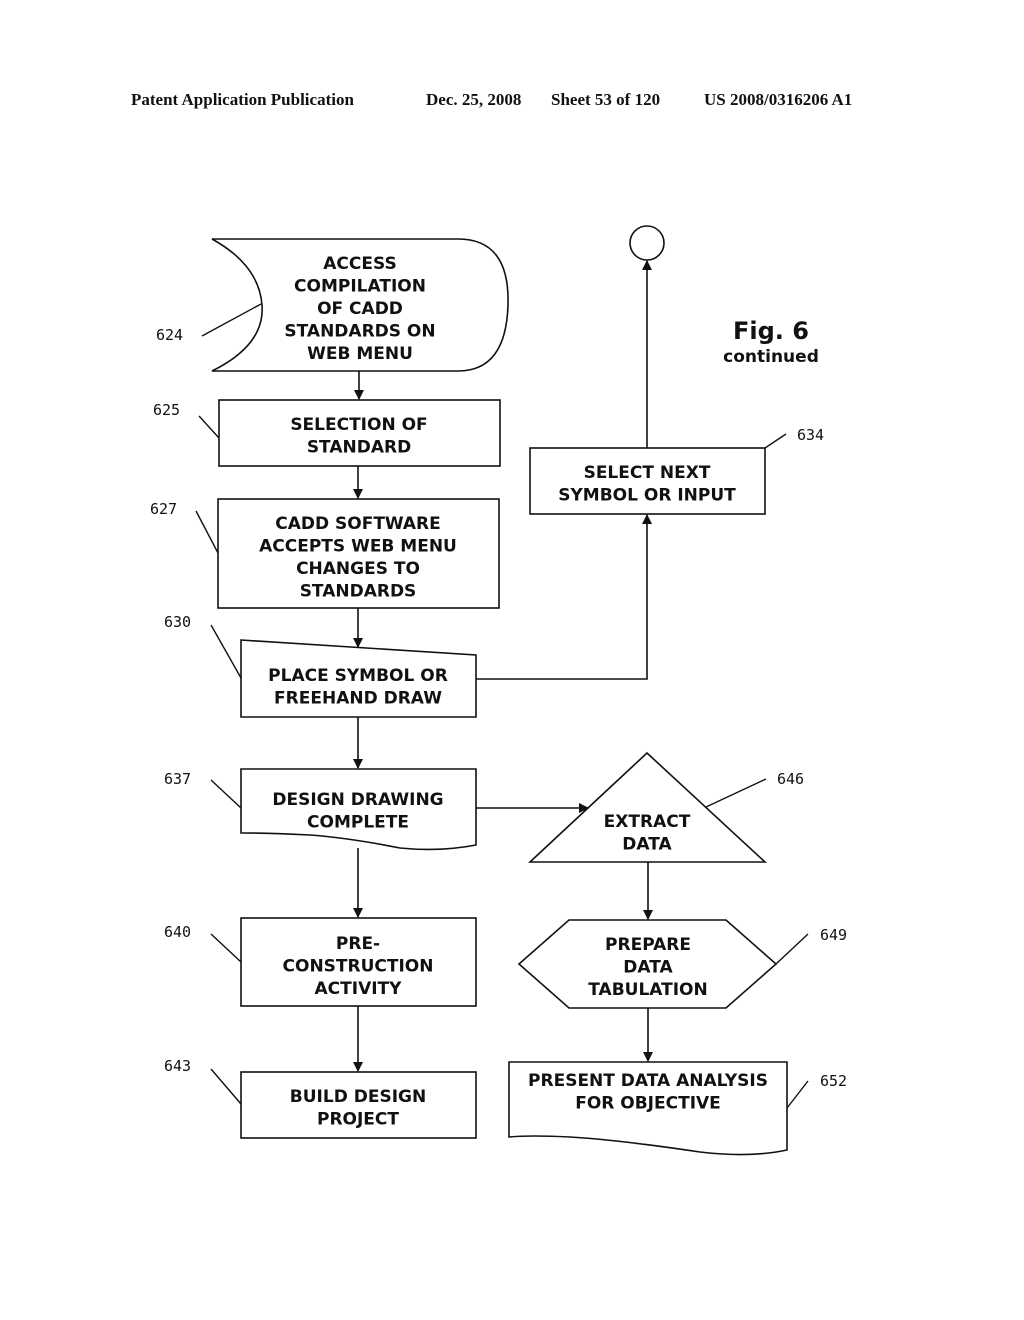  Describe the element at coordinates (360, 354) in the screenshot. I see `node-label-line: WEB MENU` at that location.